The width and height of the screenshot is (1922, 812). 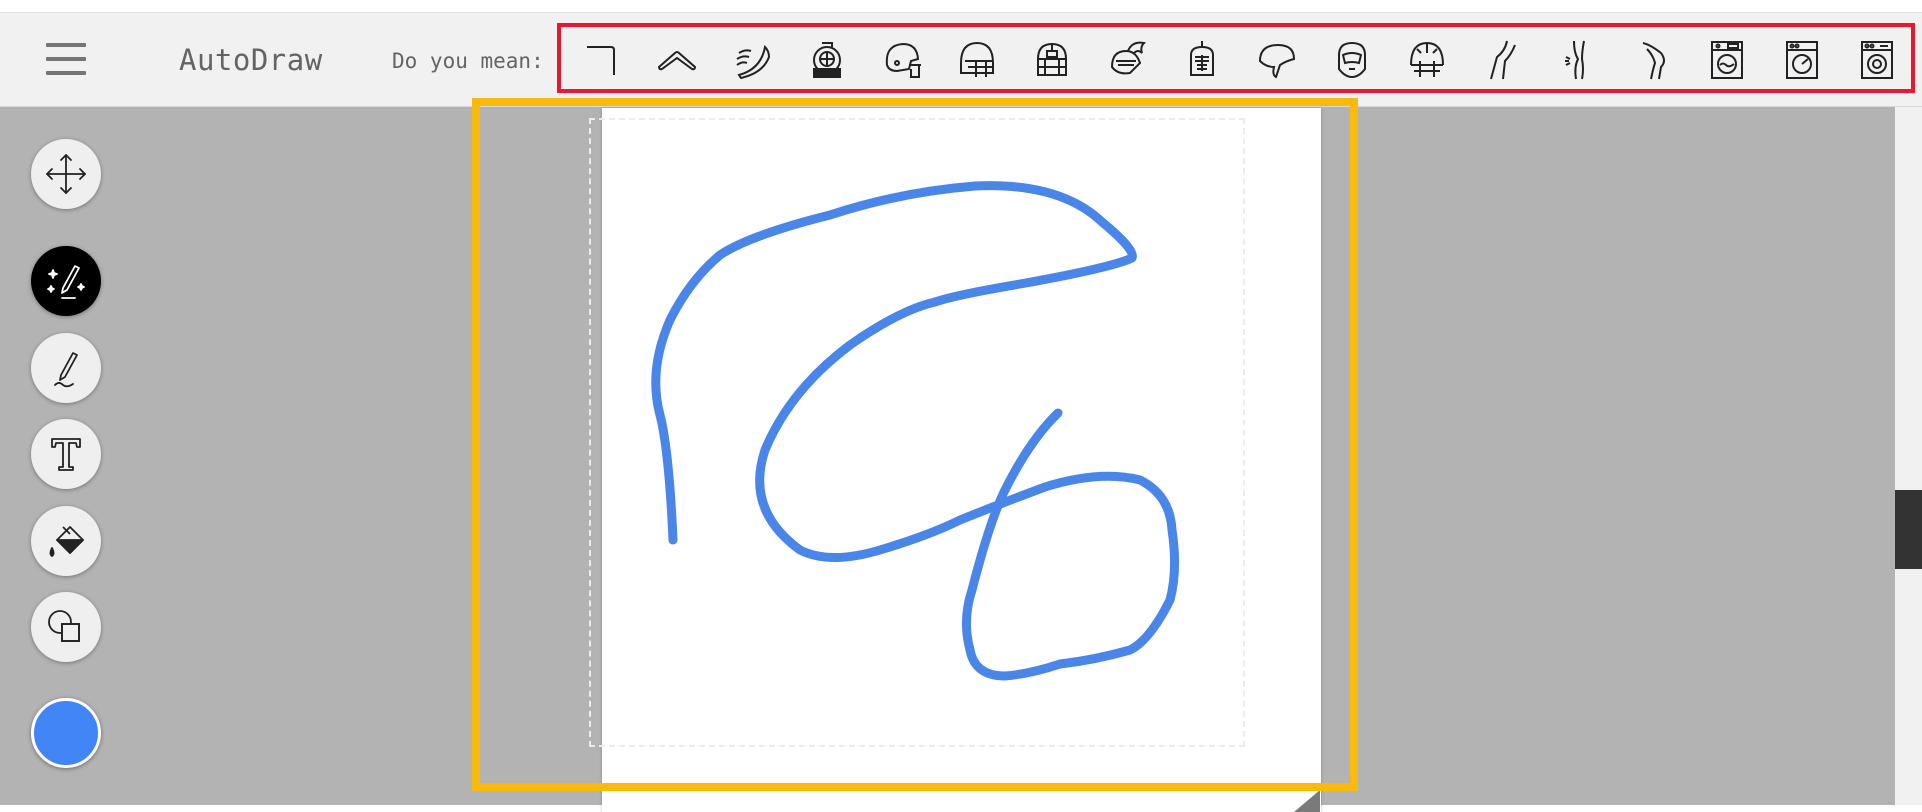 I want to click on autodraw-sparkle-pencil-icon, so click(x=66, y=282).